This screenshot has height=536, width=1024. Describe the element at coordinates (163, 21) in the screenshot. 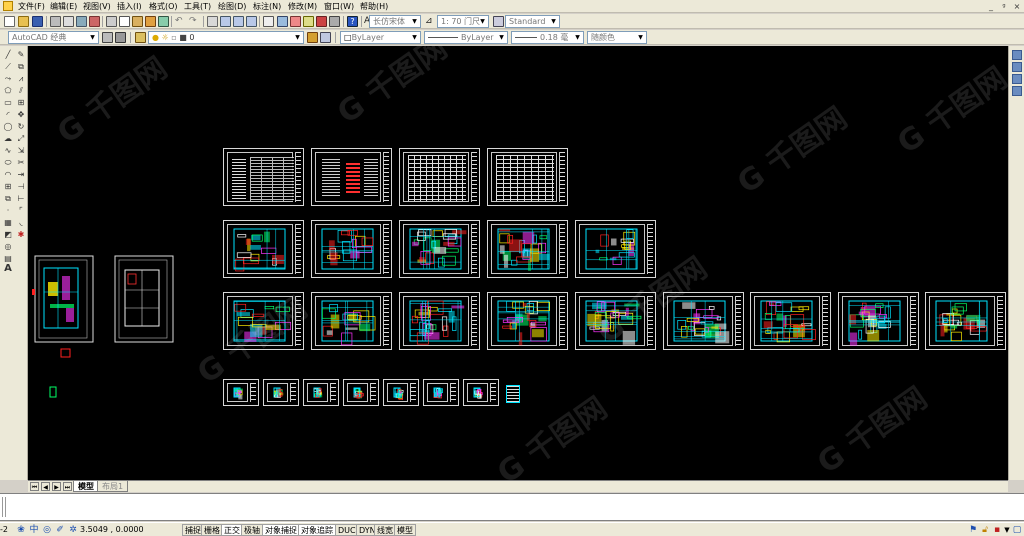

I see `block-editor-icon` at that location.